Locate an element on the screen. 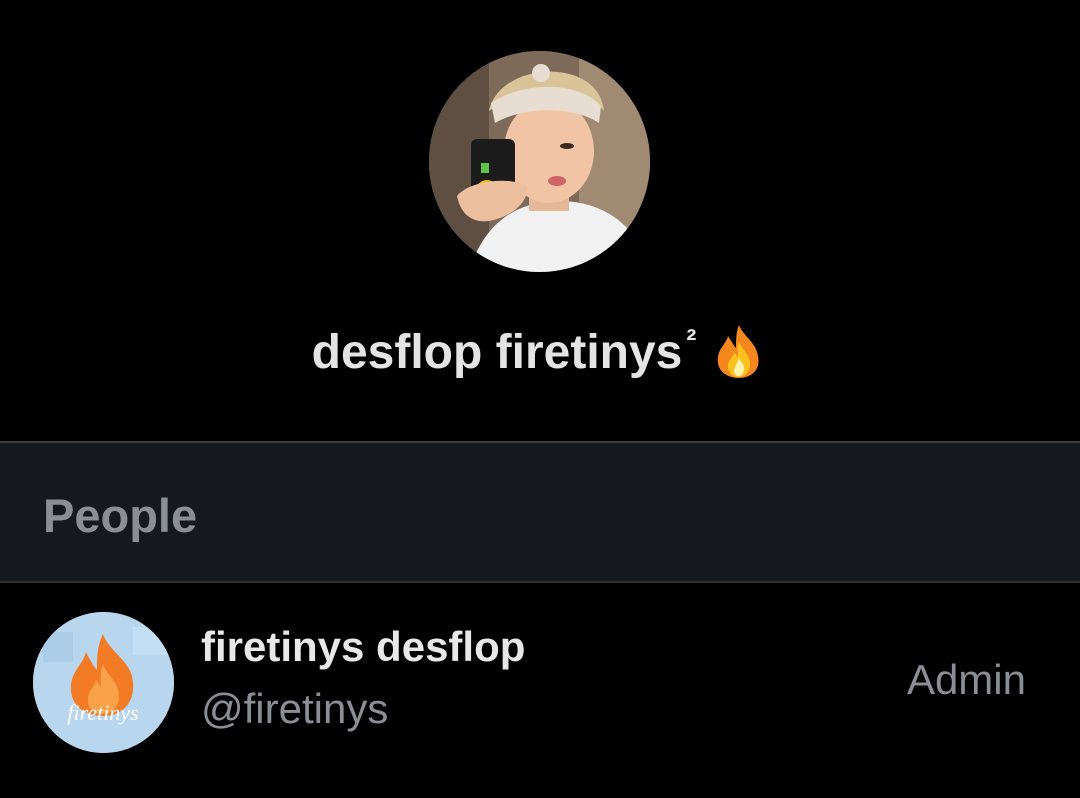 The width and height of the screenshot is (1080, 798). people-section-title: People is located at coordinates (120, 515).